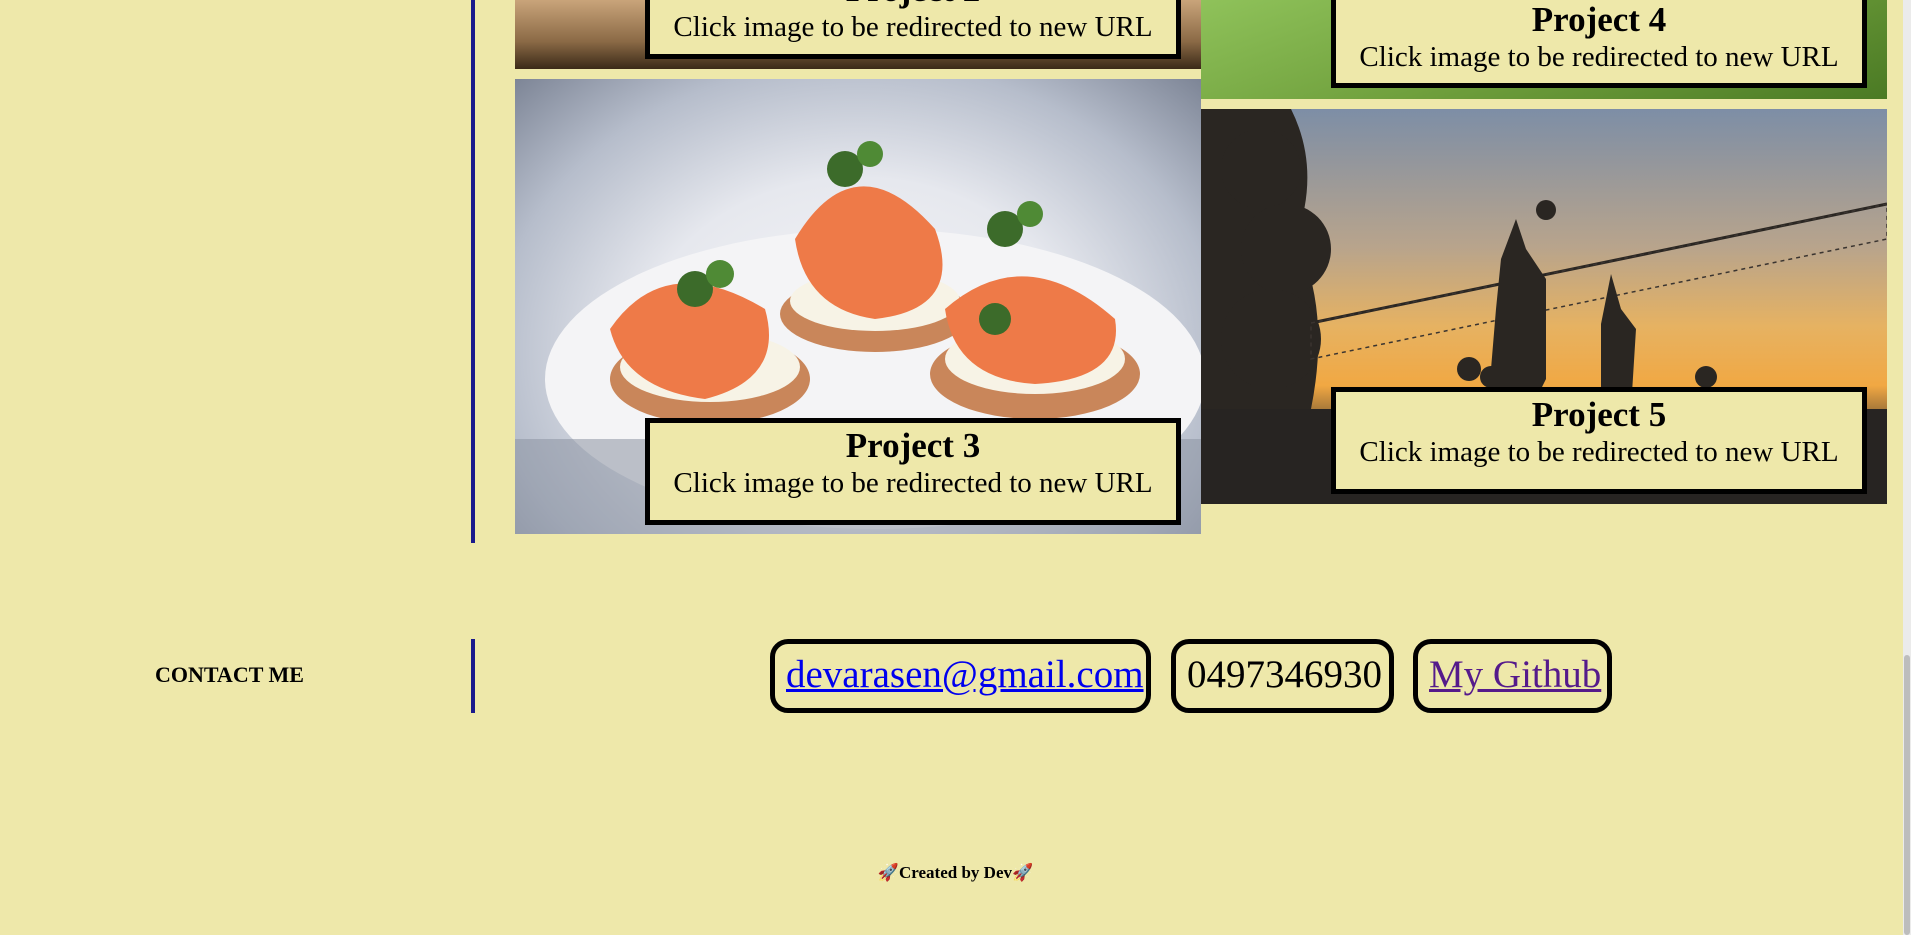 This screenshot has width=1911, height=935. I want to click on phone-number: 0497346930, so click(1284, 674).